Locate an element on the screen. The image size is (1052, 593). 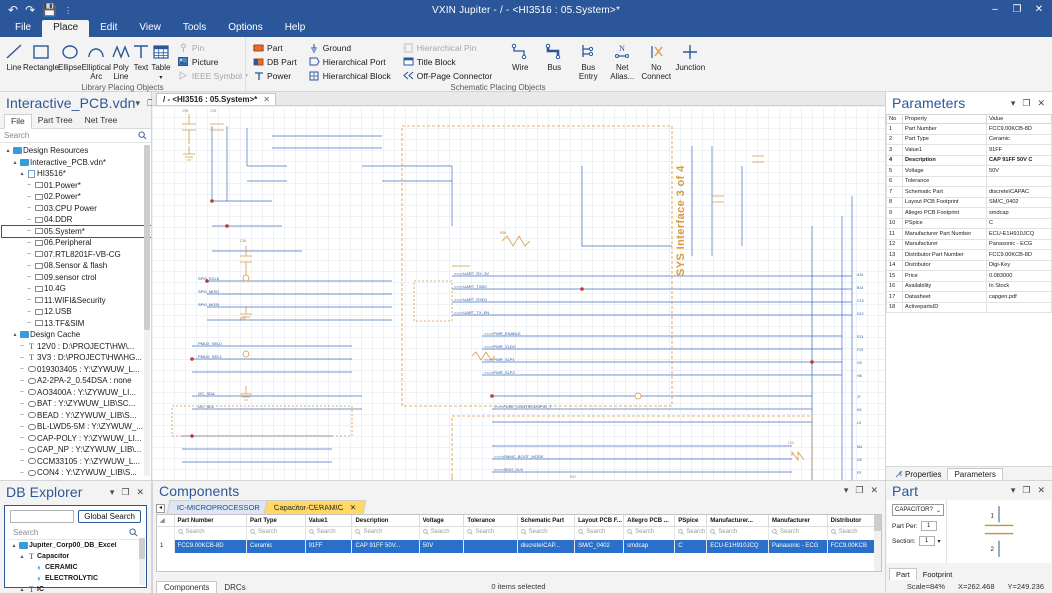
tree-item-selected: – 05.System* is located at coordinates (76, 231).